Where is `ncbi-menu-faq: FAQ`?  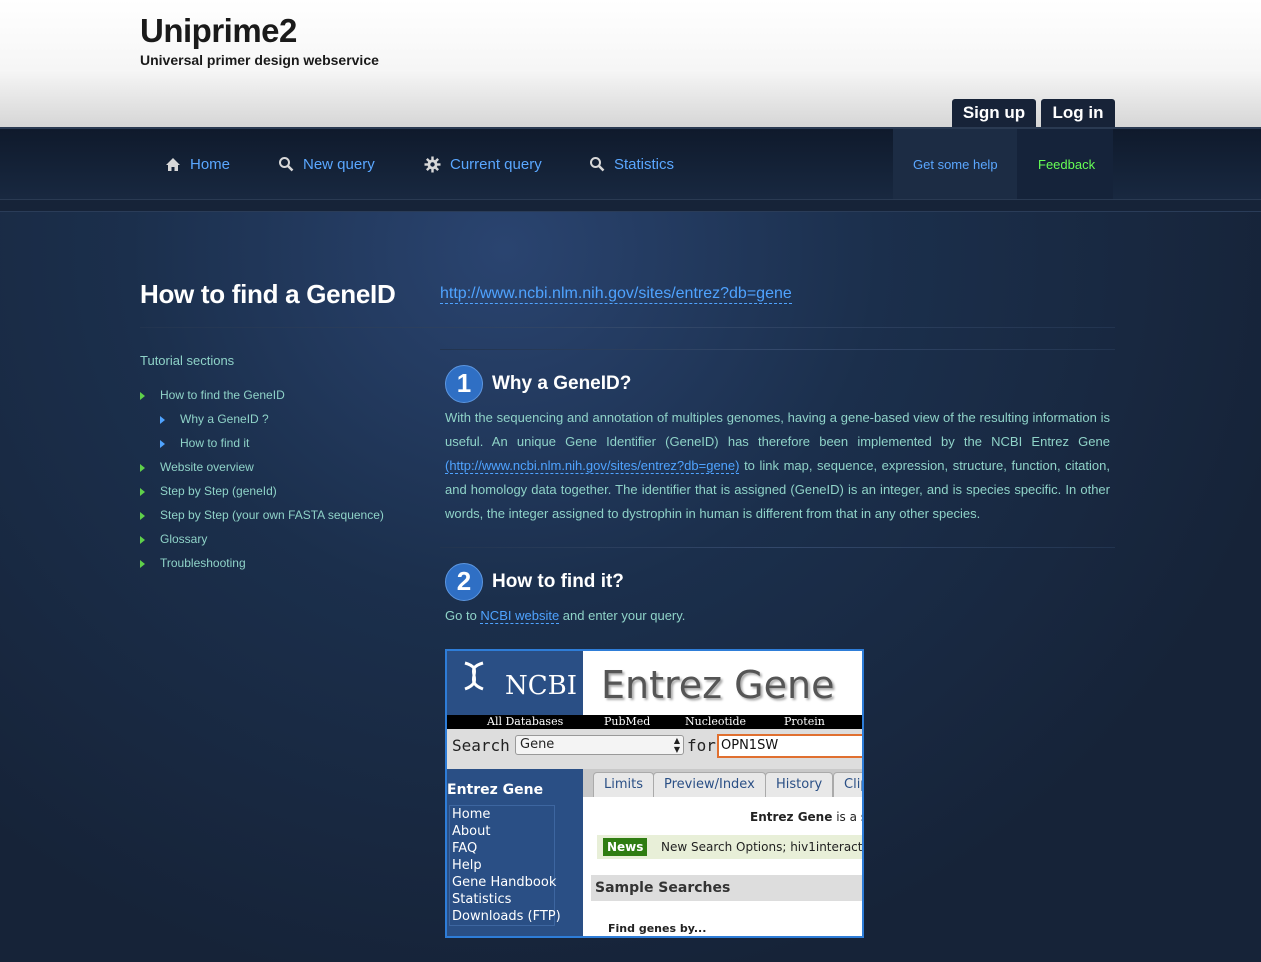 ncbi-menu-faq: FAQ is located at coordinates (502, 848).